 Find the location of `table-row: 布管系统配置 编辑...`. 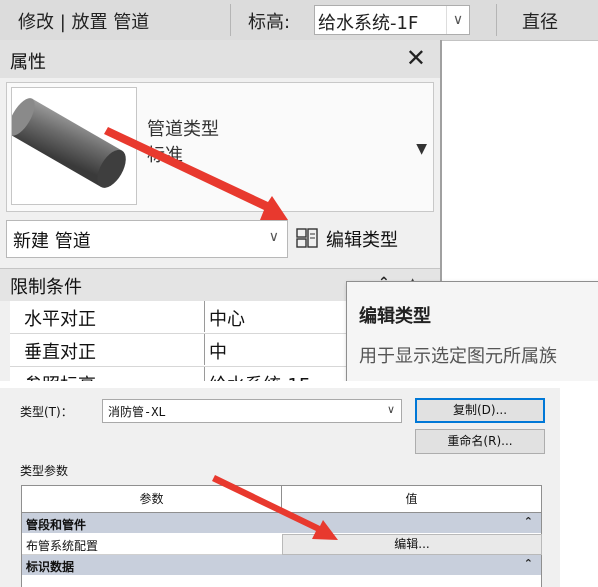

table-row: 布管系统配置 编辑... is located at coordinates (282, 544).